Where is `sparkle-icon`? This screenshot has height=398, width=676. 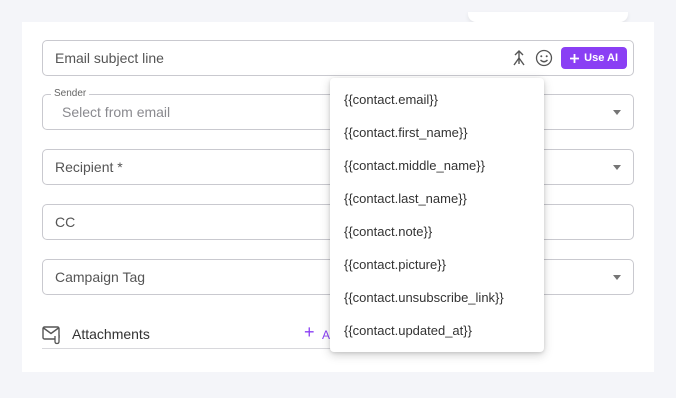
sparkle-icon is located at coordinates (575, 58).